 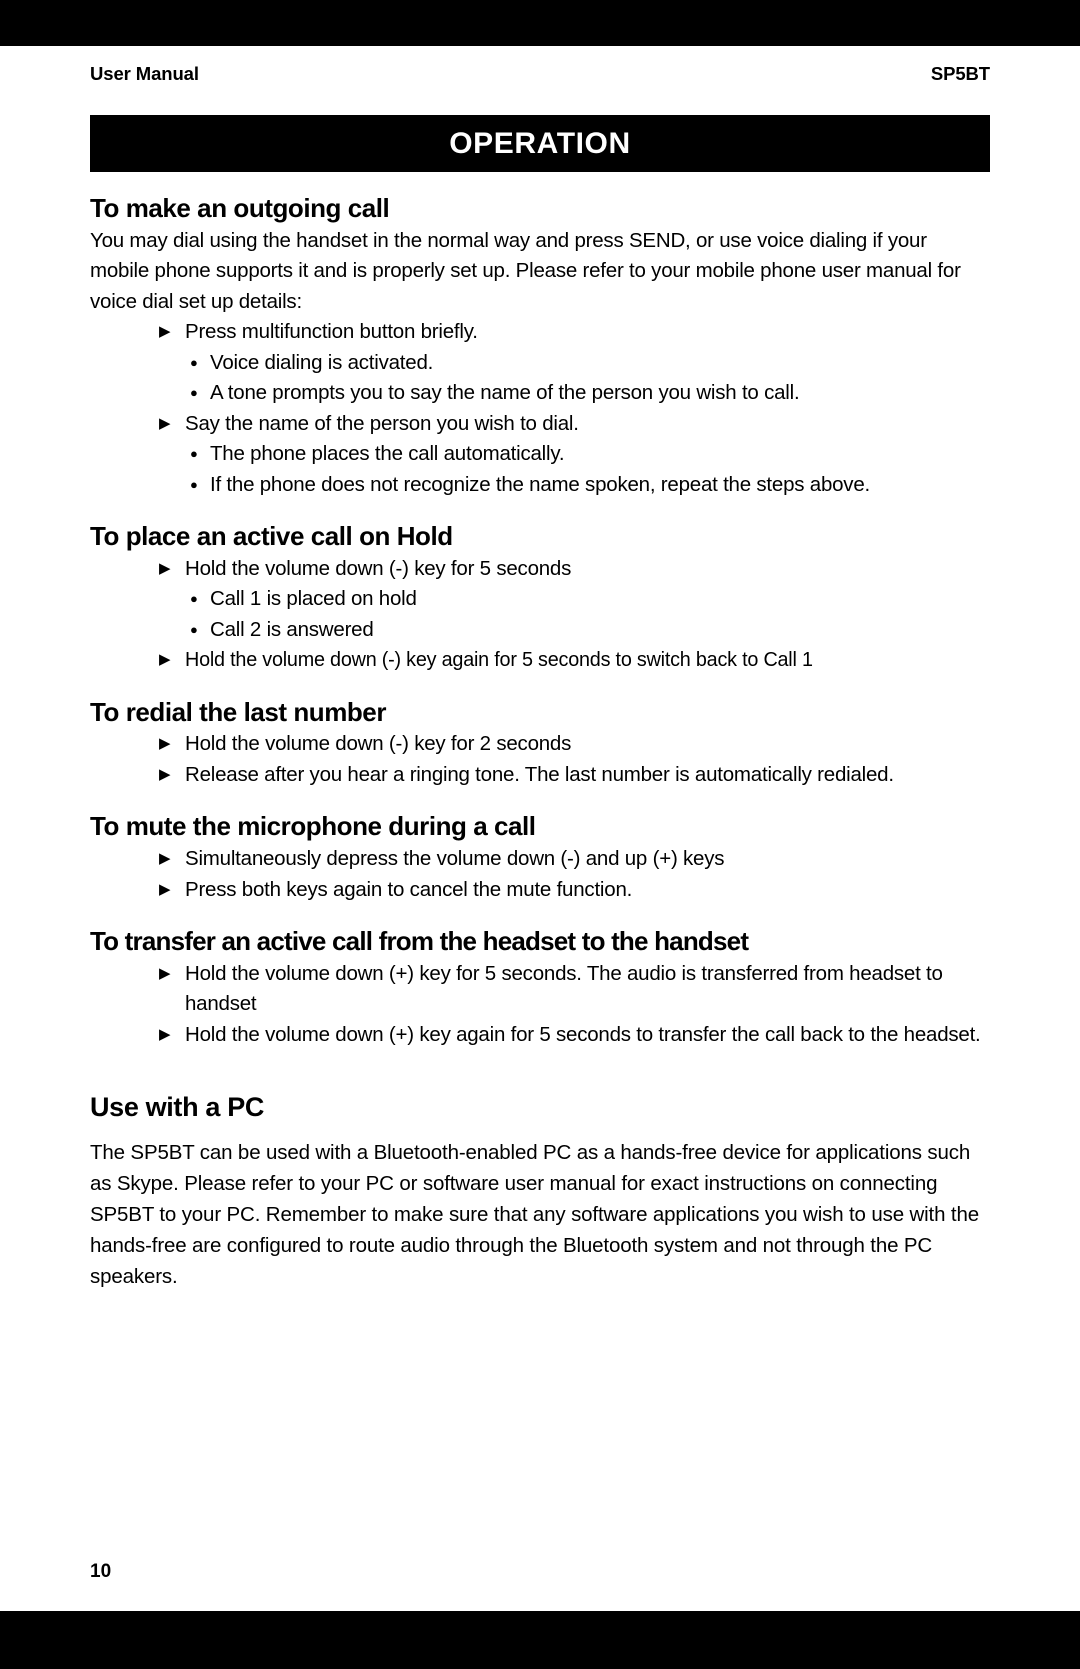 What do you see at coordinates (177, 1107) in the screenshot?
I see `section-heading-use-with-pc: Use with a PC` at bounding box center [177, 1107].